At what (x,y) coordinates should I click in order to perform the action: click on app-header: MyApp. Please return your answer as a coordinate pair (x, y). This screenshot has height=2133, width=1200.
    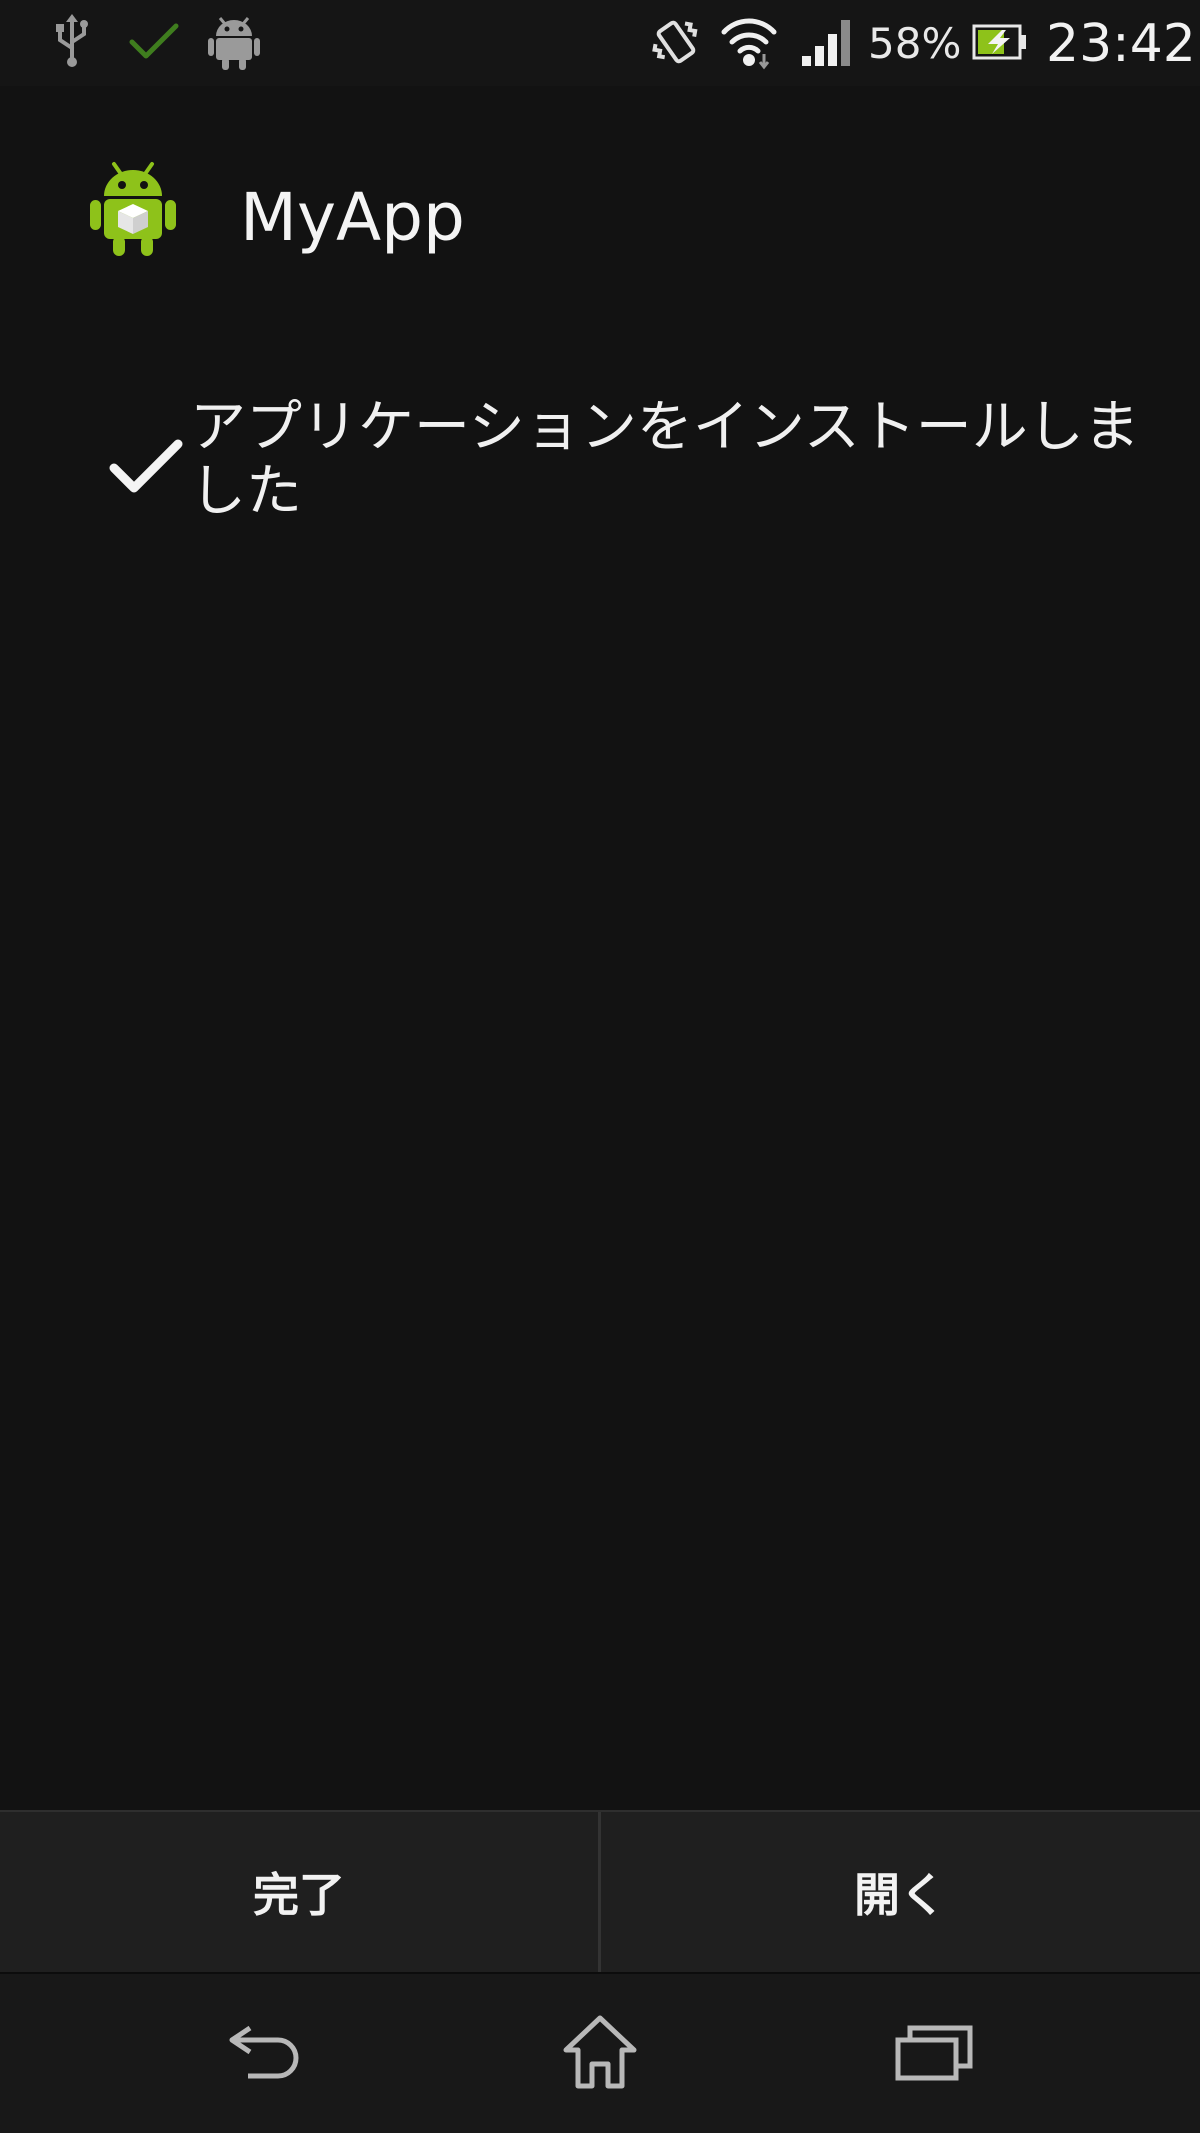
    Looking at the image, I should click on (600, 218).